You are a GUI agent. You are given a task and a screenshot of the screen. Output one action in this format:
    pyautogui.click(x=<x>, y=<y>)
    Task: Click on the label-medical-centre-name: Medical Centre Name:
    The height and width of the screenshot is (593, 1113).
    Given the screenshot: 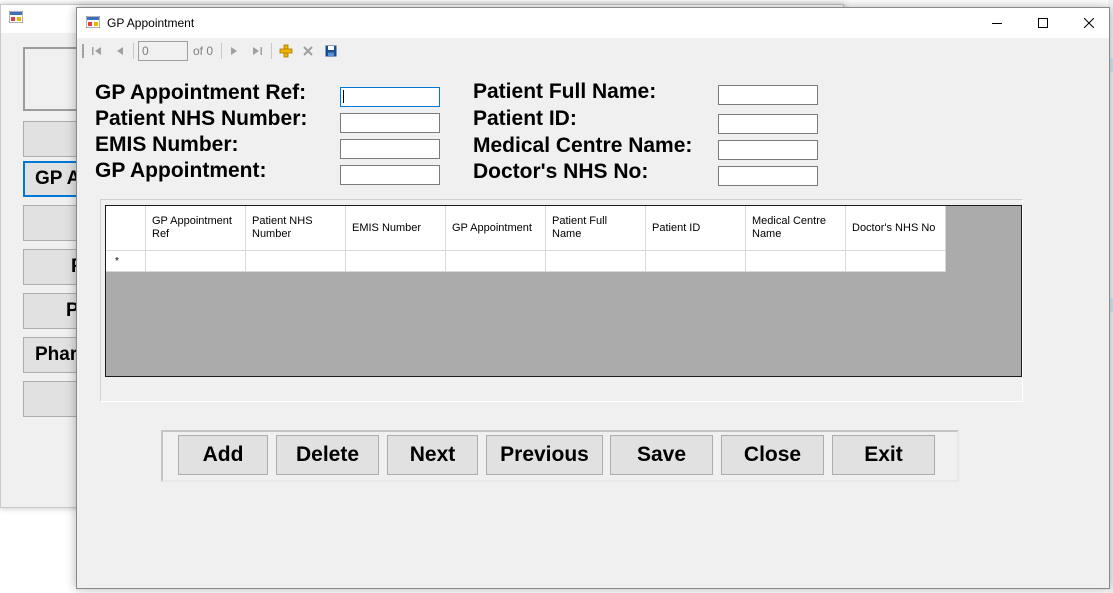 What is the action you would take?
    pyautogui.click(x=583, y=145)
    